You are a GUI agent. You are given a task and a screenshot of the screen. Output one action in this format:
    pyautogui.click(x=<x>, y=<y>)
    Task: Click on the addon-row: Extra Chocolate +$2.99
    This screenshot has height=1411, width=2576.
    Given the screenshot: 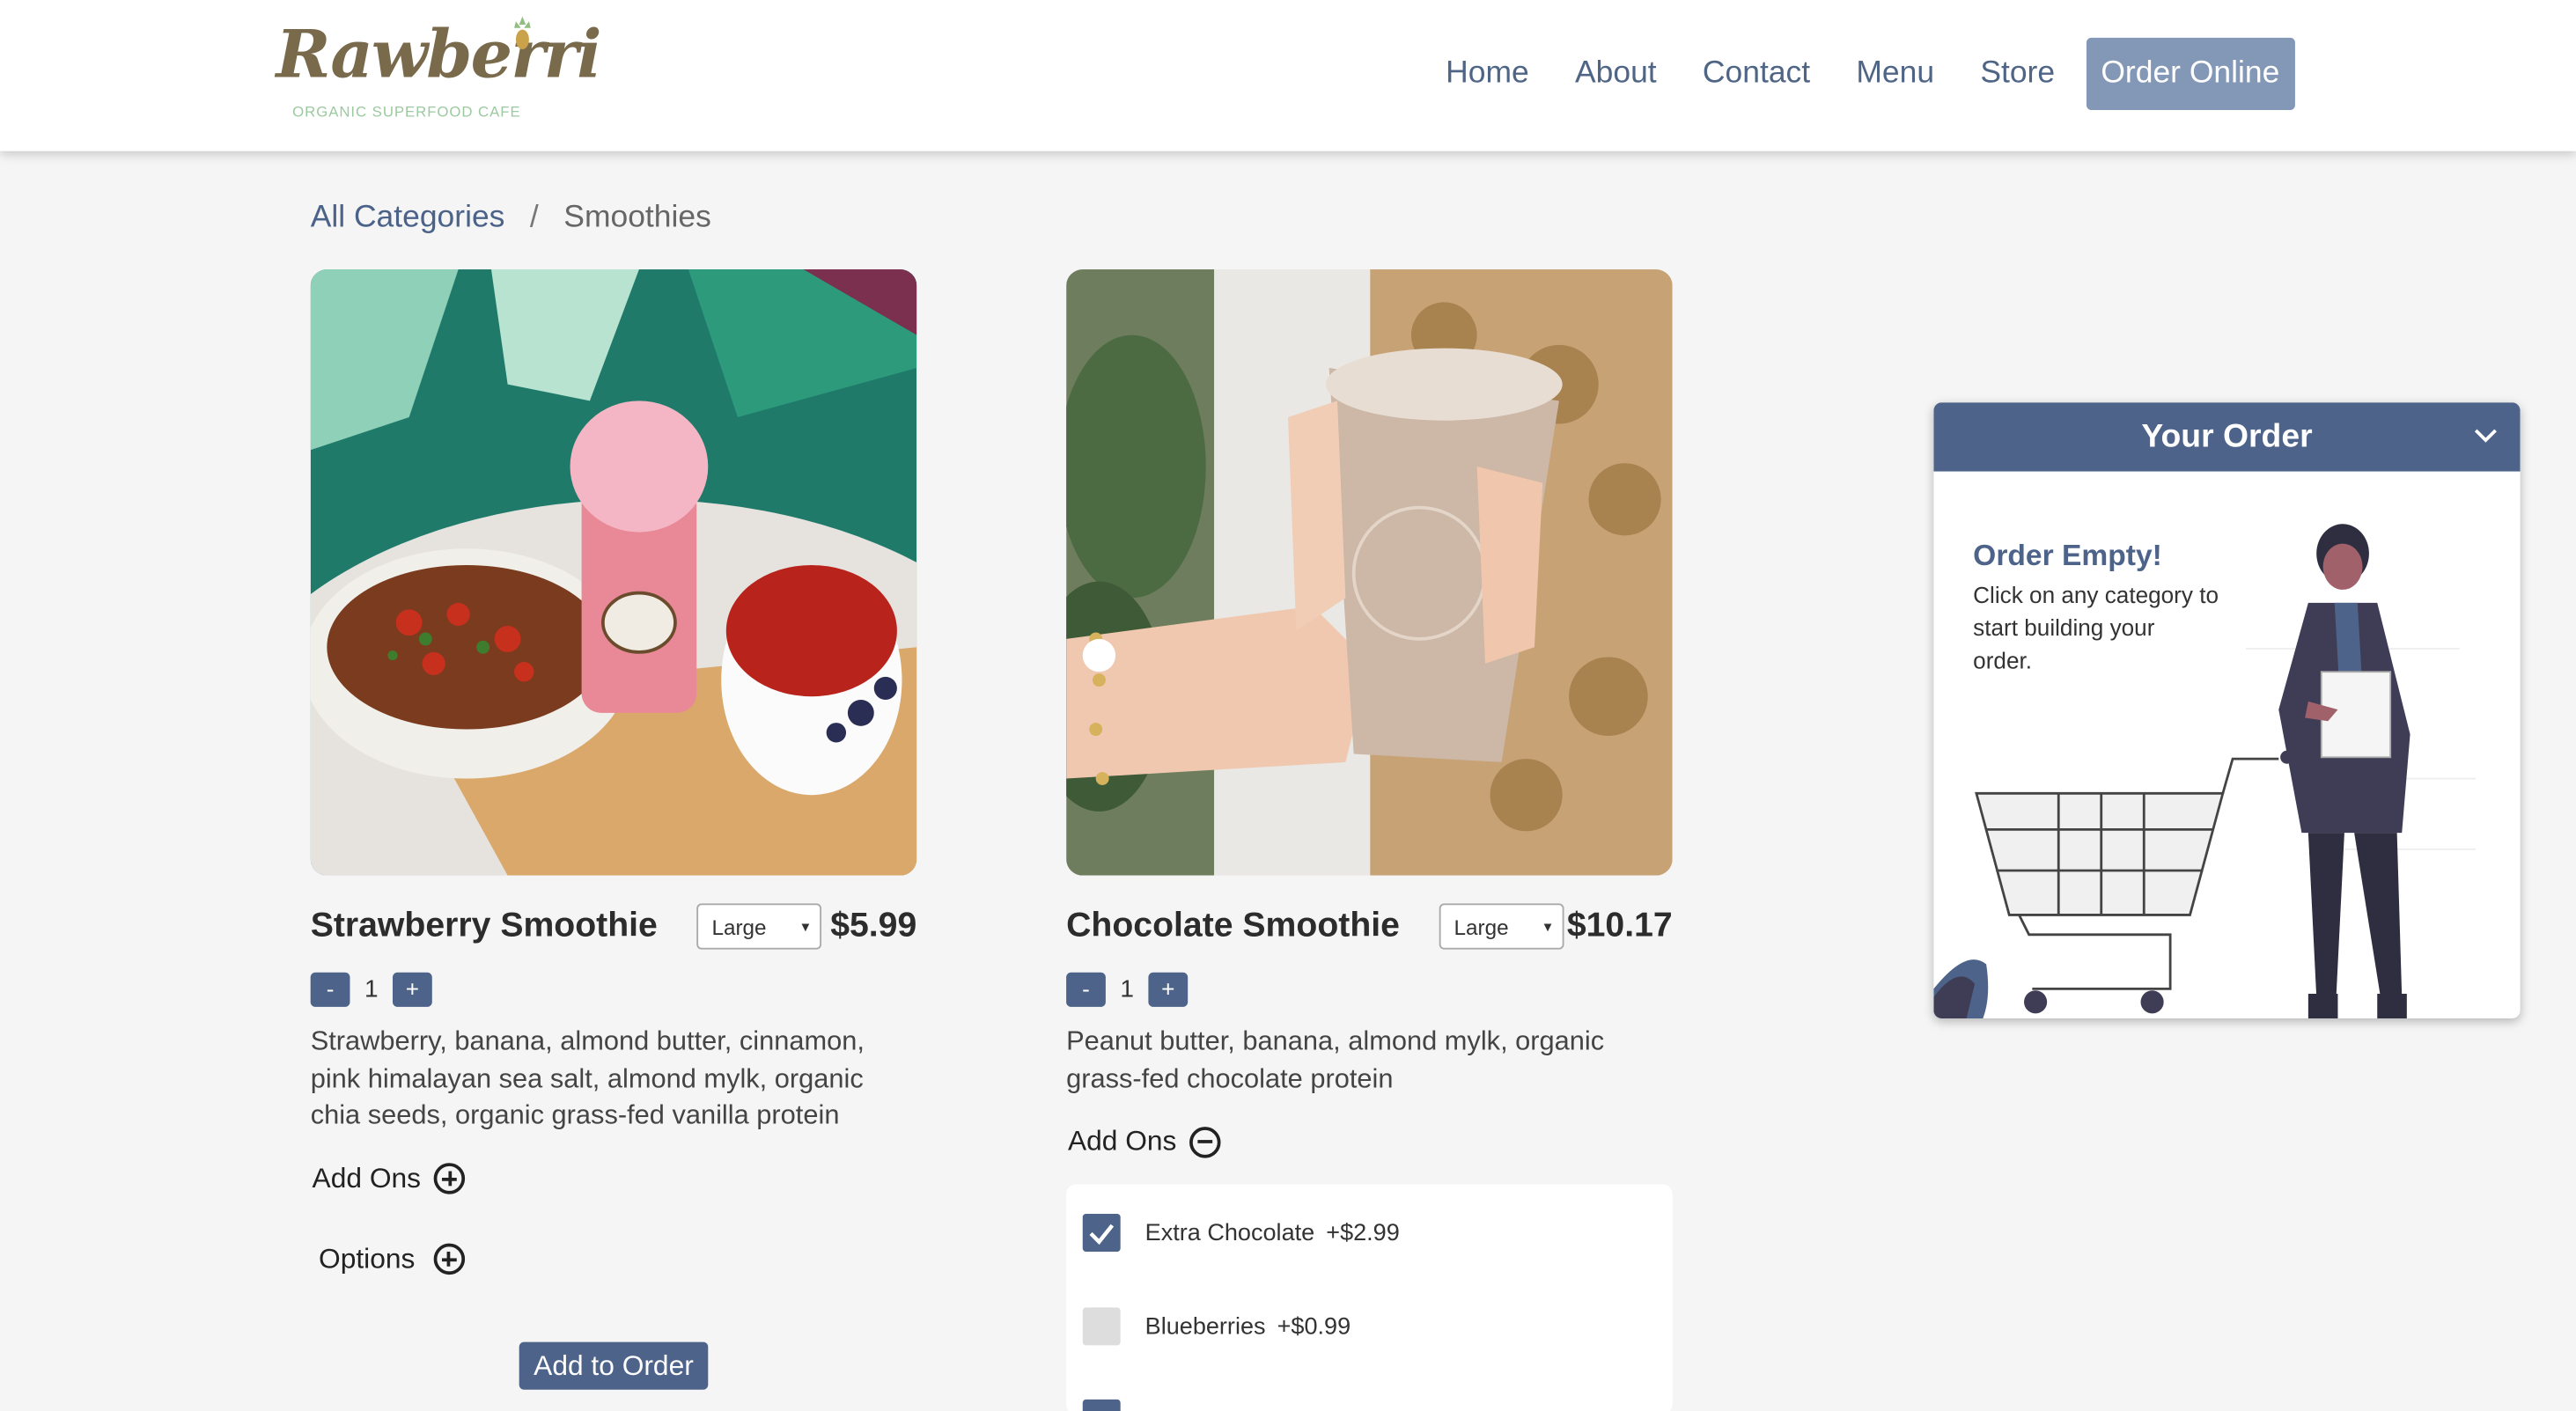 What is the action you would take?
    pyautogui.click(x=1241, y=1233)
    